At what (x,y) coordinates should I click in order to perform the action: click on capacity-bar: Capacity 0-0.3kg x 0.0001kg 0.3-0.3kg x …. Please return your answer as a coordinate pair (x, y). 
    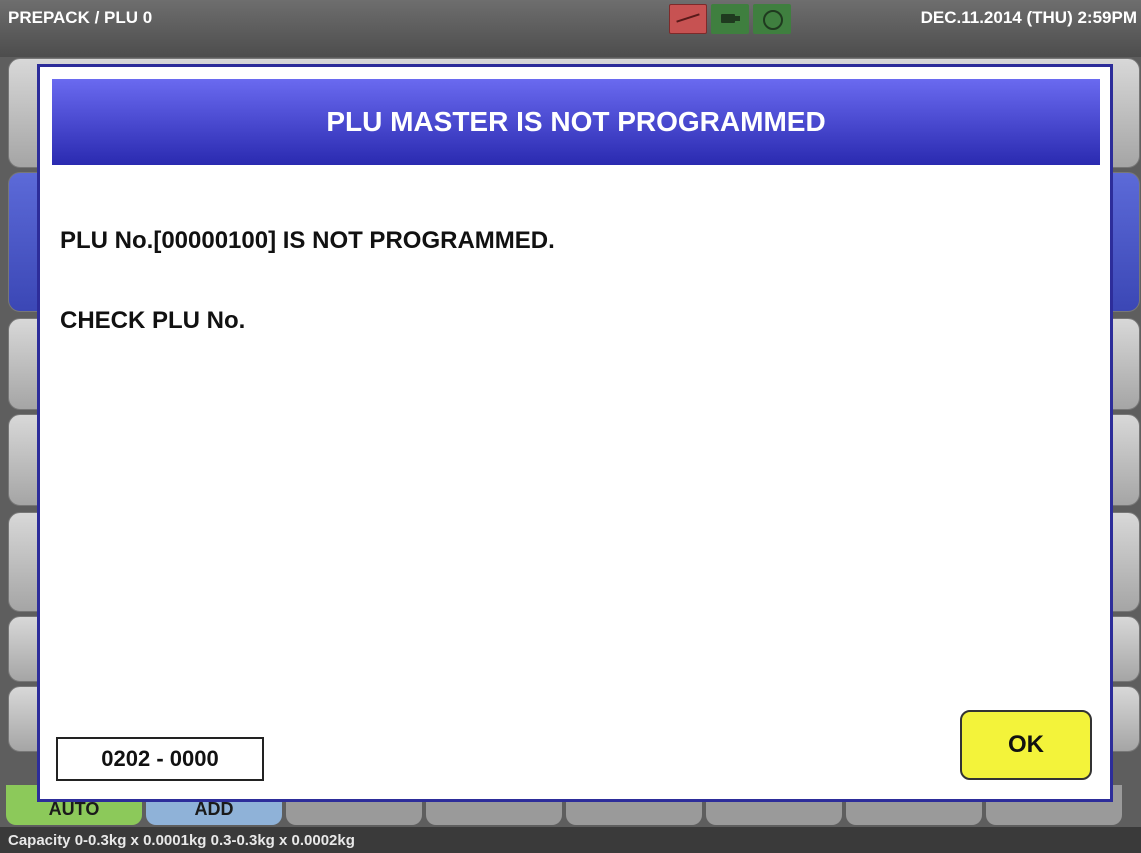
    Looking at the image, I should click on (570, 840).